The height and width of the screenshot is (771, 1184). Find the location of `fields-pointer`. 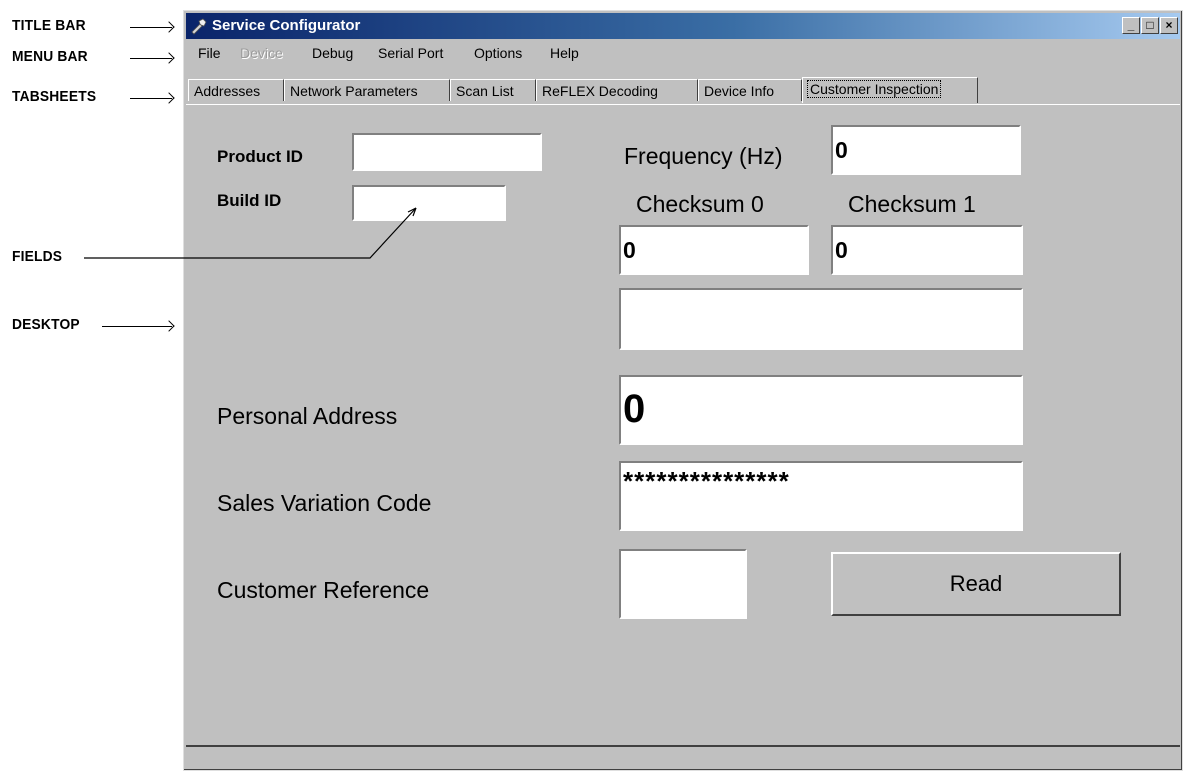

fields-pointer is located at coordinates (250, 233).